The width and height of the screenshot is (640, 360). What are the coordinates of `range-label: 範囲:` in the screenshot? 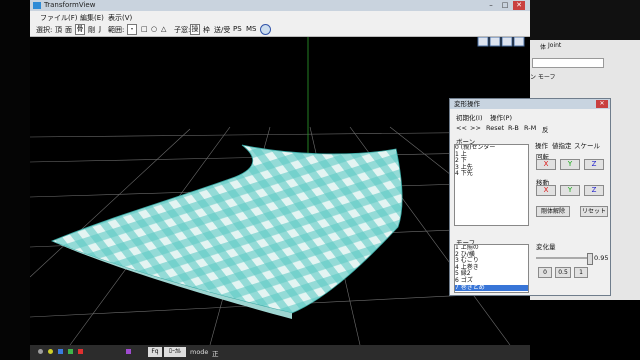 It's located at (116, 30).